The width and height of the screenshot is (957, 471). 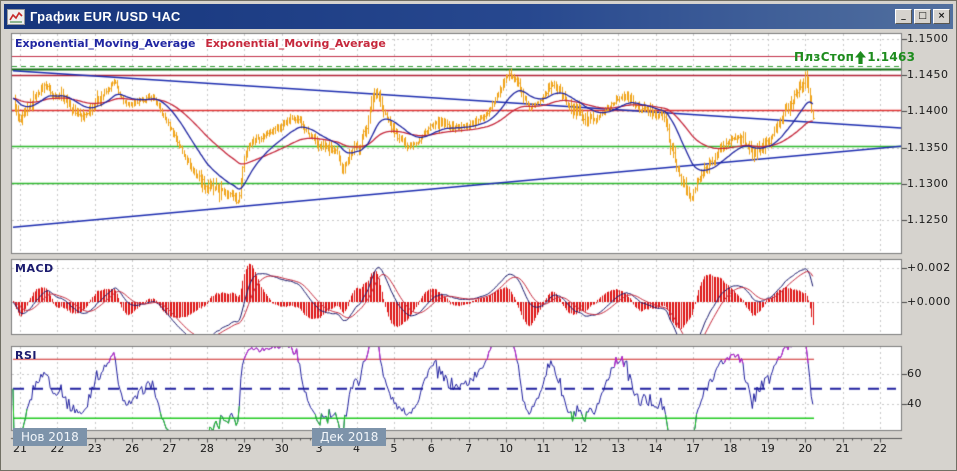 I want to click on time-axis-label: 7, so click(x=469, y=448).